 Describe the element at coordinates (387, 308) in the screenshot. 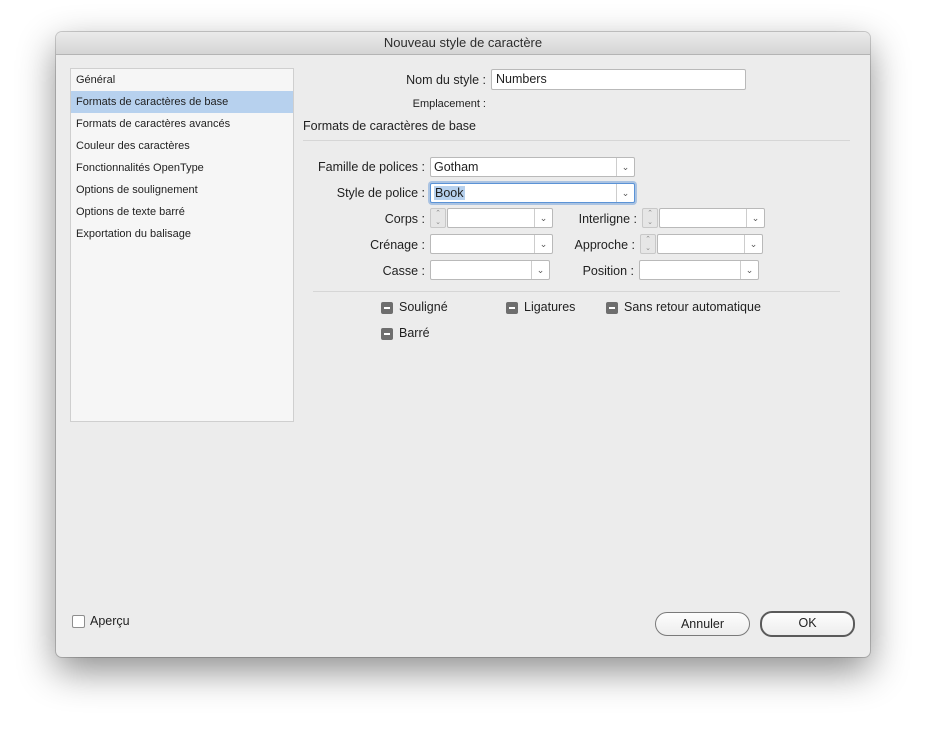

I see `underline-checkbox` at that location.